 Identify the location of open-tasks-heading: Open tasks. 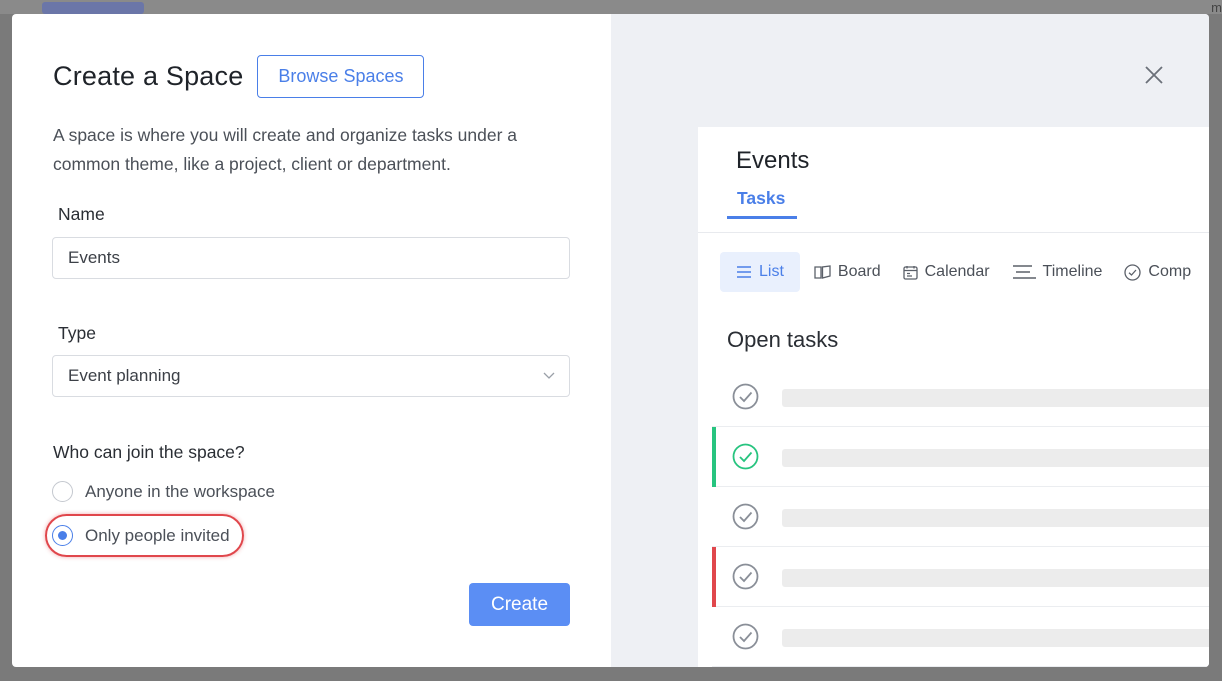
(783, 339).